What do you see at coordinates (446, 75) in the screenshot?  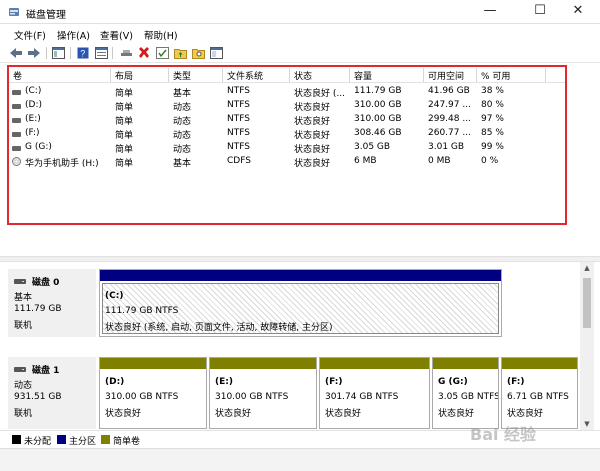 I see `col-free-space: 可用空间` at bounding box center [446, 75].